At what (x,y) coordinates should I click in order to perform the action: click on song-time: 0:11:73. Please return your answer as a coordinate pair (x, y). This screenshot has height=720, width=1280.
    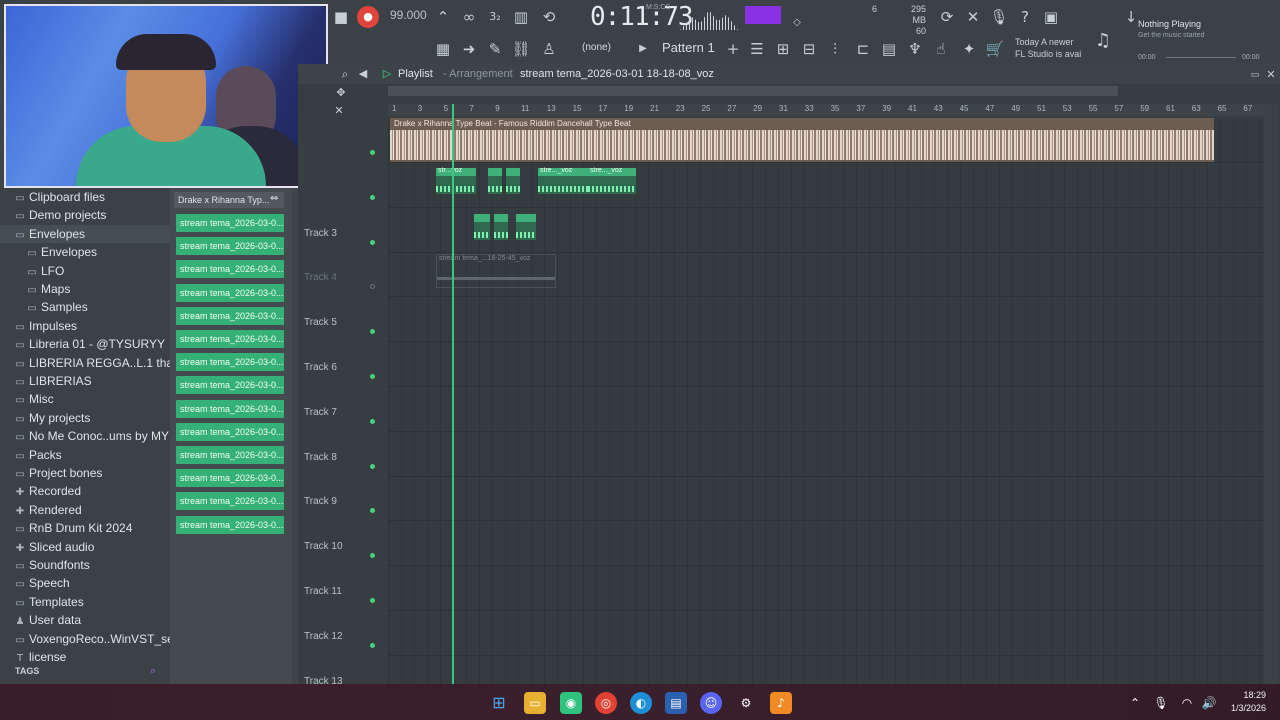
    Looking at the image, I should click on (642, 17).